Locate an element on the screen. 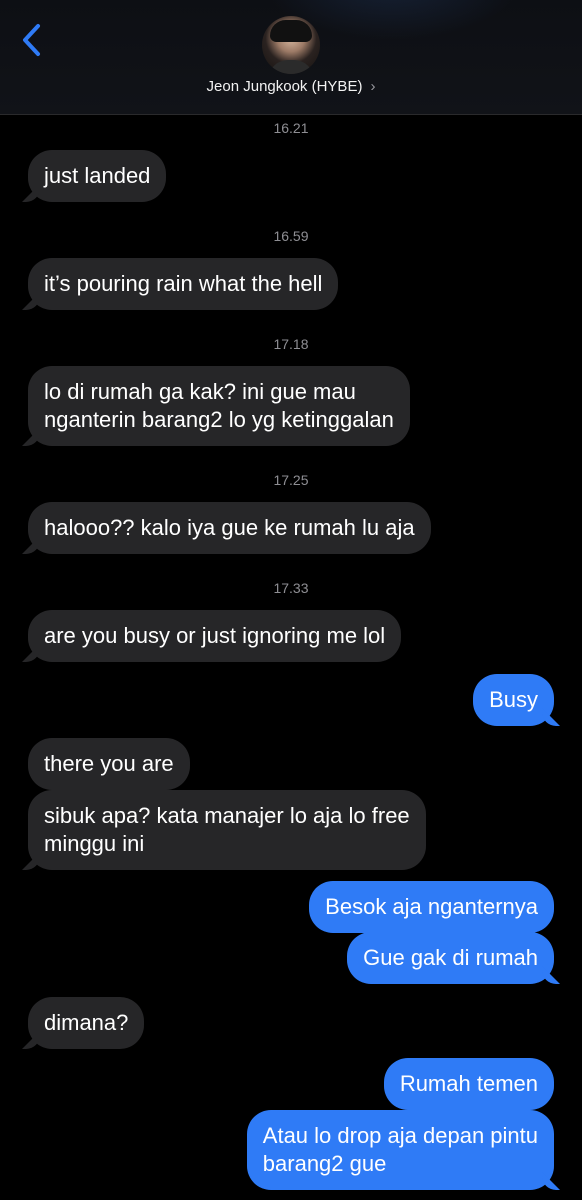  message-outgoing: Atau lo drop aja depan pintu barang2 gue is located at coordinates (400, 1150).